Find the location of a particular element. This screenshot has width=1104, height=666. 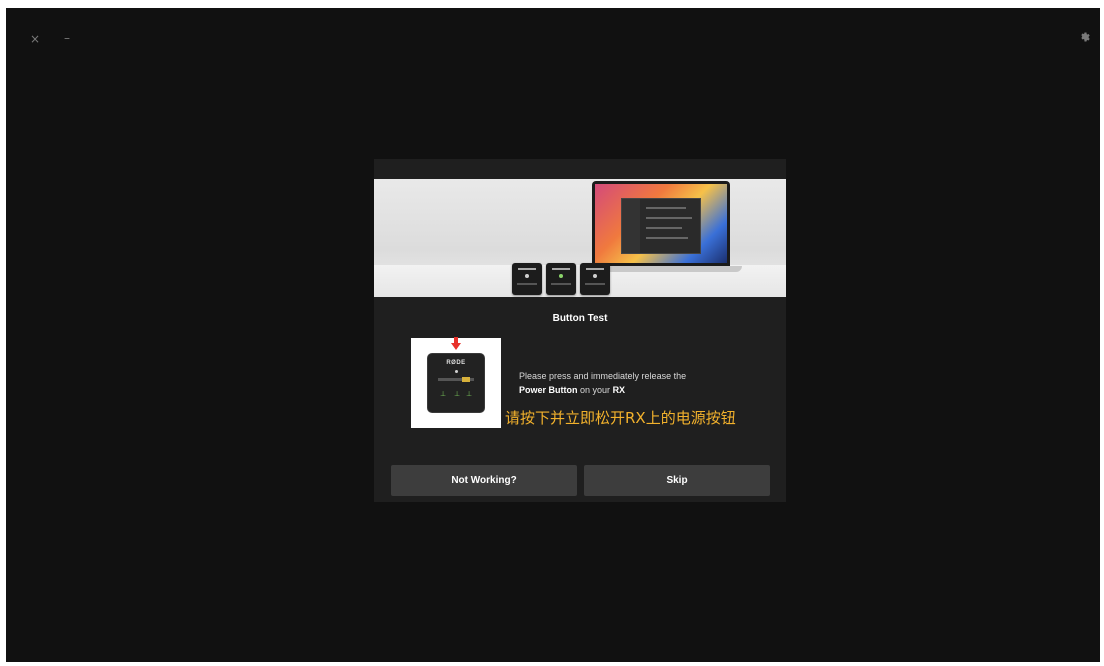

power-button-label: Power Button is located at coordinates (548, 390).